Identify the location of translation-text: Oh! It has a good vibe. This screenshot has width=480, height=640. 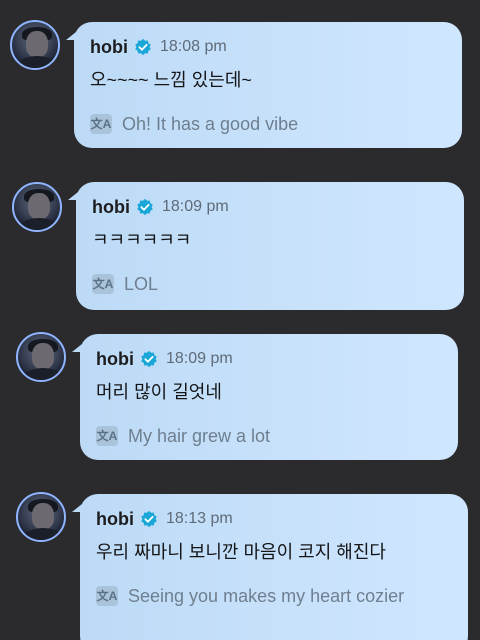
(210, 124).